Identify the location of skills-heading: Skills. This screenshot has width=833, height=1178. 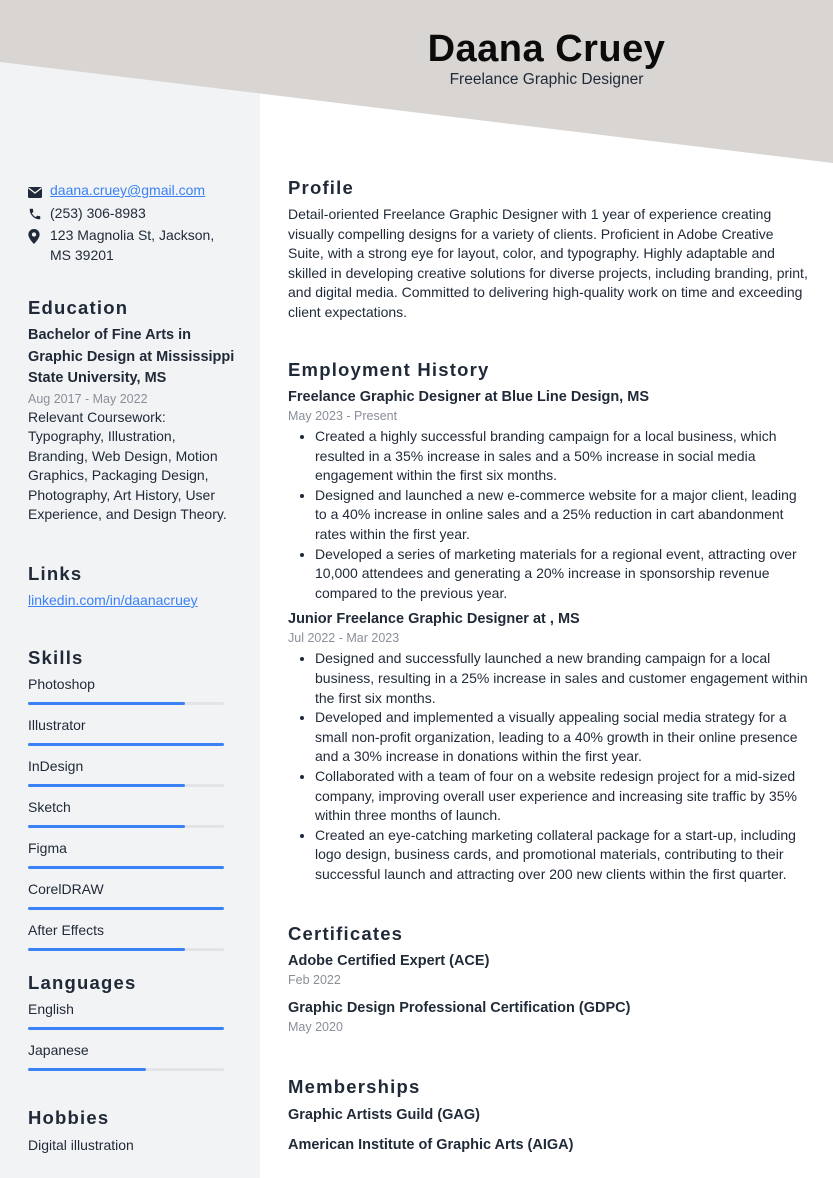
(56, 657).